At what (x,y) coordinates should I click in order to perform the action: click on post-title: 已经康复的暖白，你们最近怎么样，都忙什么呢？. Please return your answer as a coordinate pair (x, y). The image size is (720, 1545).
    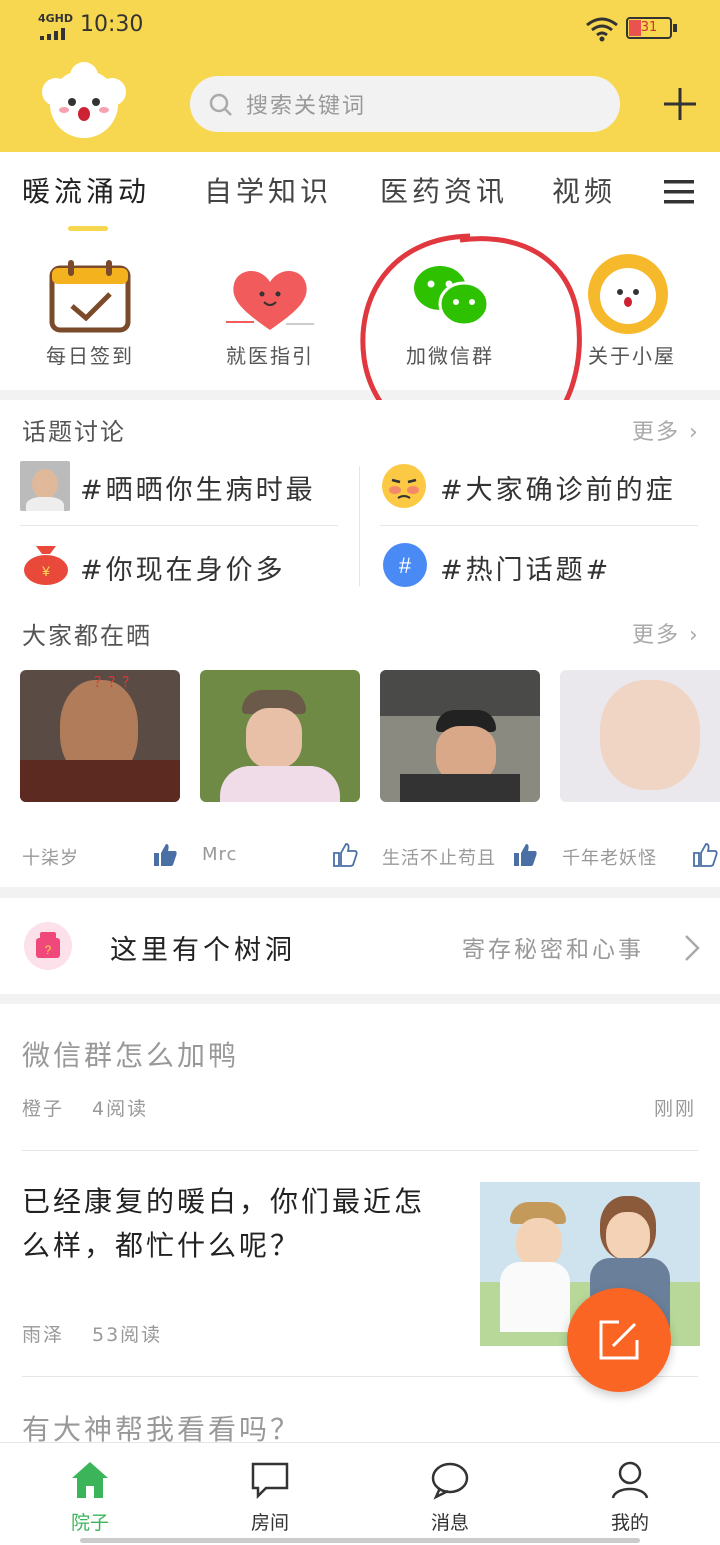
    Looking at the image, I should click on (237, 1224).